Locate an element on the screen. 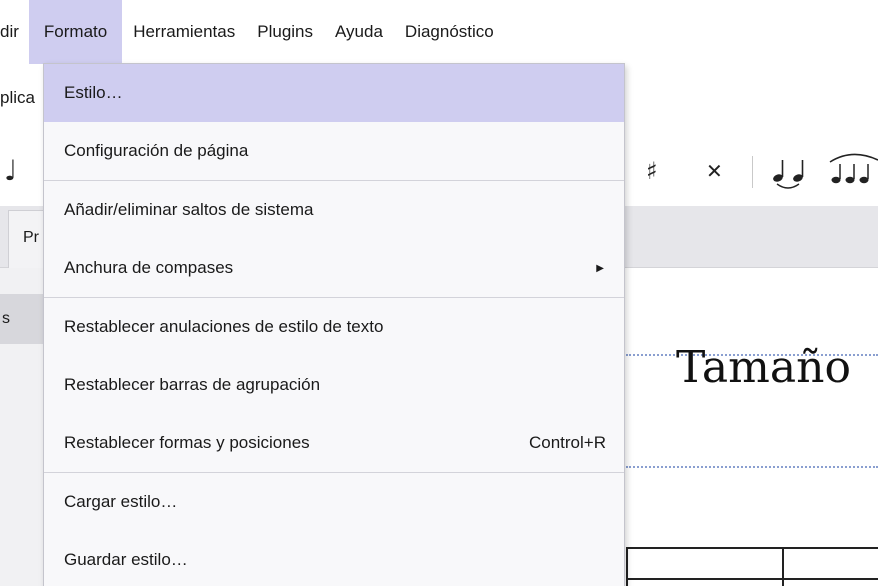 The height and width of the screenshot is (586, 878). menu-item-anchura-compases: Anchura de compases ▶ is located at coordinates (334, 268).